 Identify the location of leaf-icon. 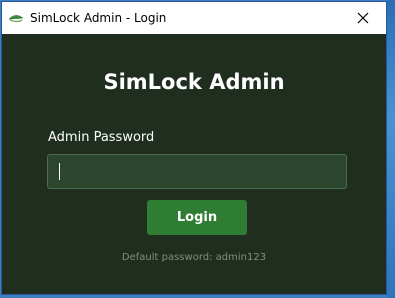
(16, 18).